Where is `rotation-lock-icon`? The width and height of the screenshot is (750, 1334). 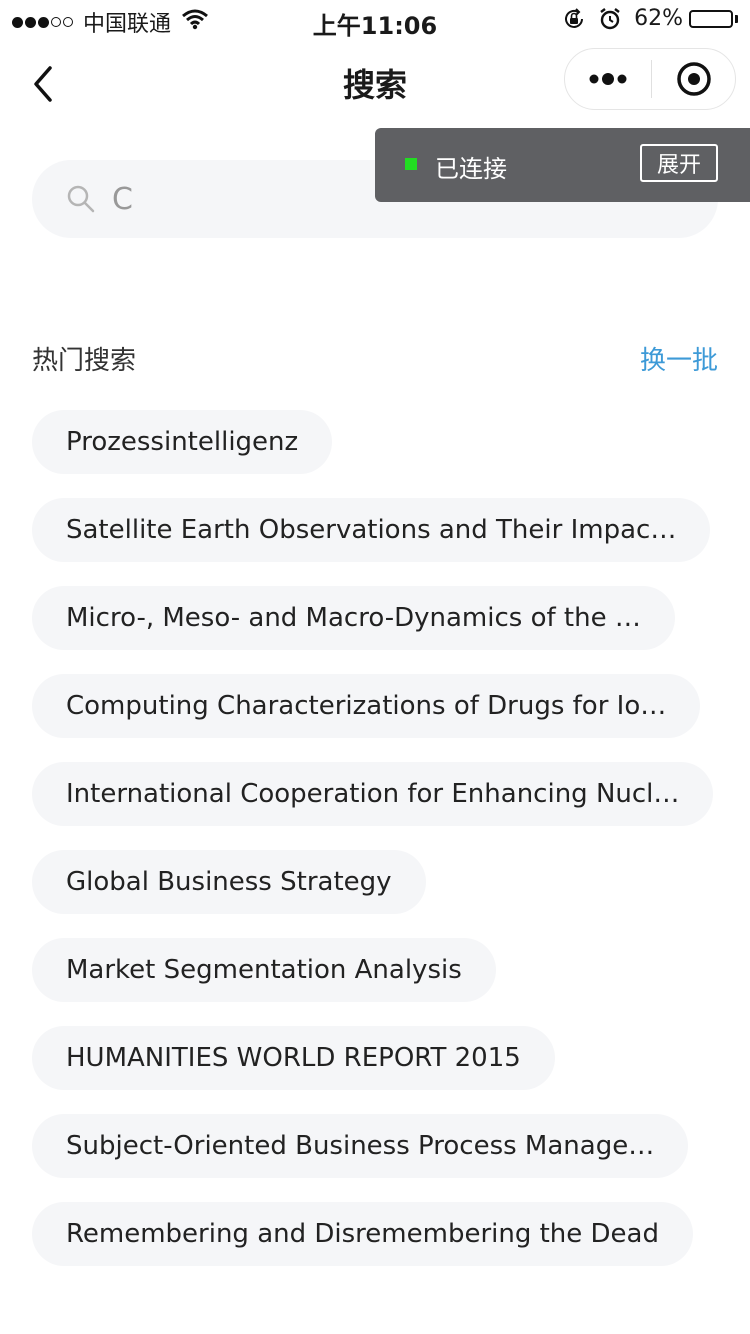 rotation-lock-icon is located at coordinates (574, 19).